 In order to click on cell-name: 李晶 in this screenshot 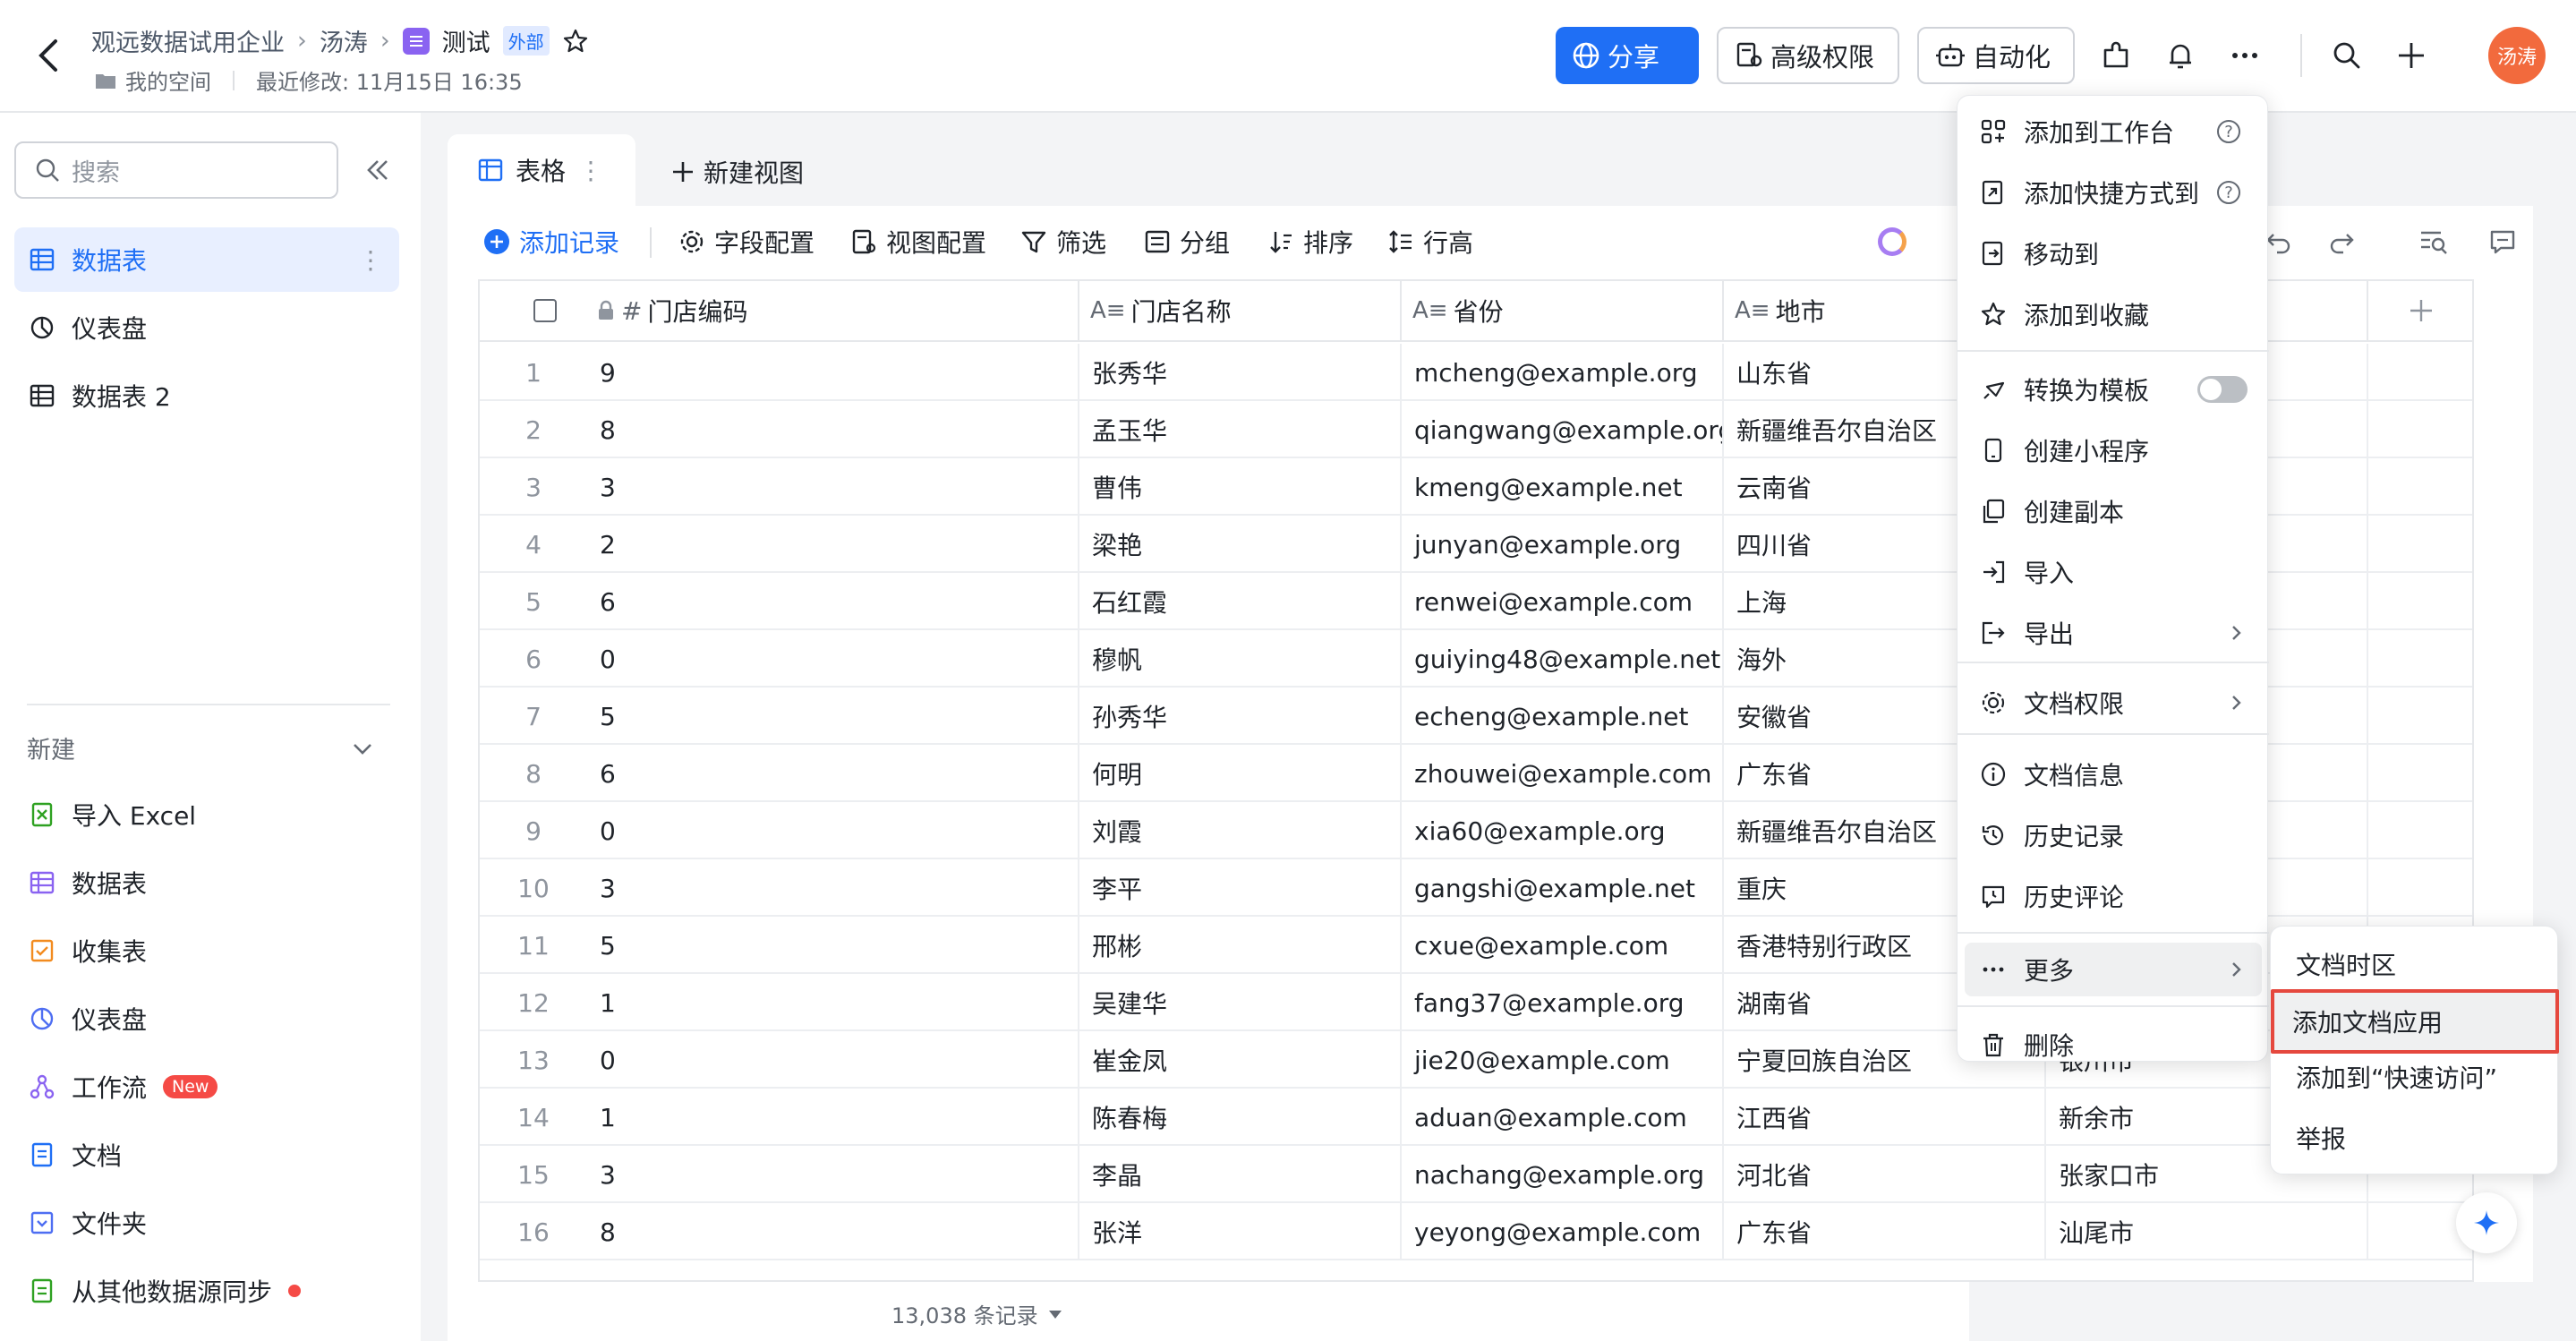, I will do `click(1240, 1174)`.